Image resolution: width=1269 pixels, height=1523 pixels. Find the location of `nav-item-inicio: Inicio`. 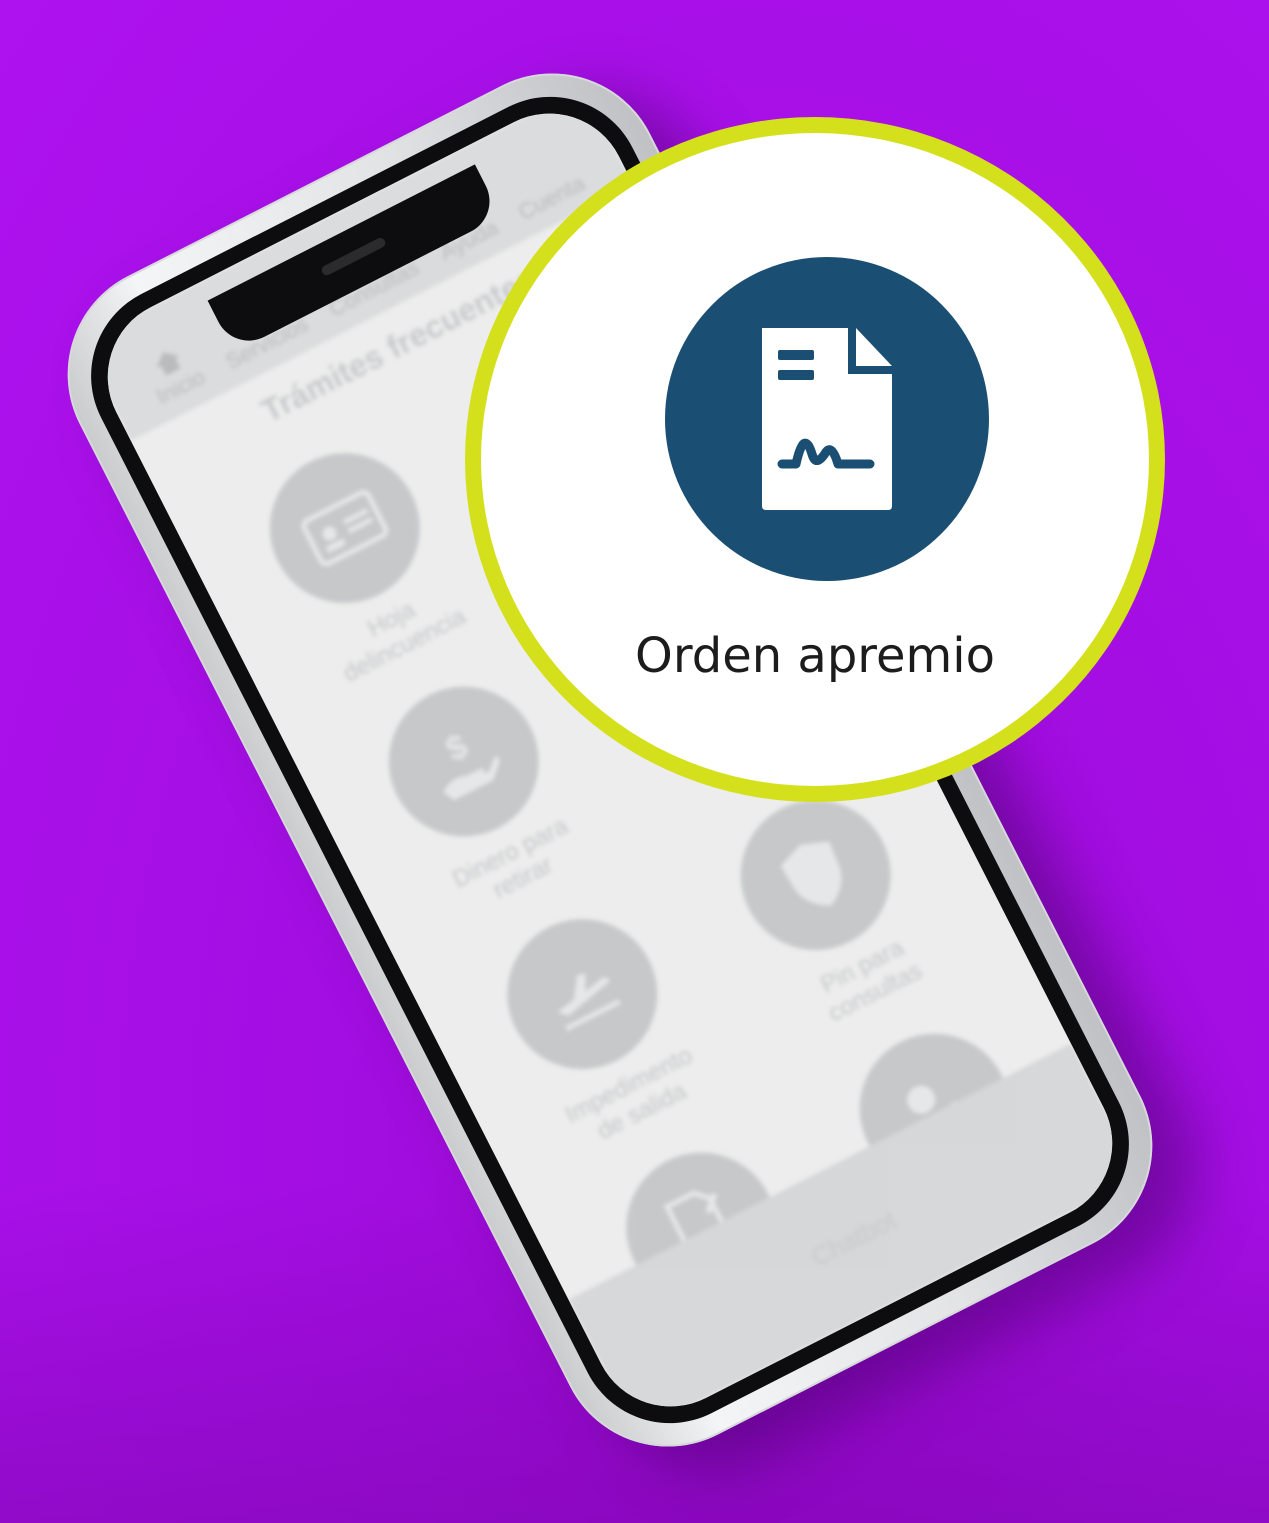

nav-item-inicio: Inicio is located at coordinates (174, 376).